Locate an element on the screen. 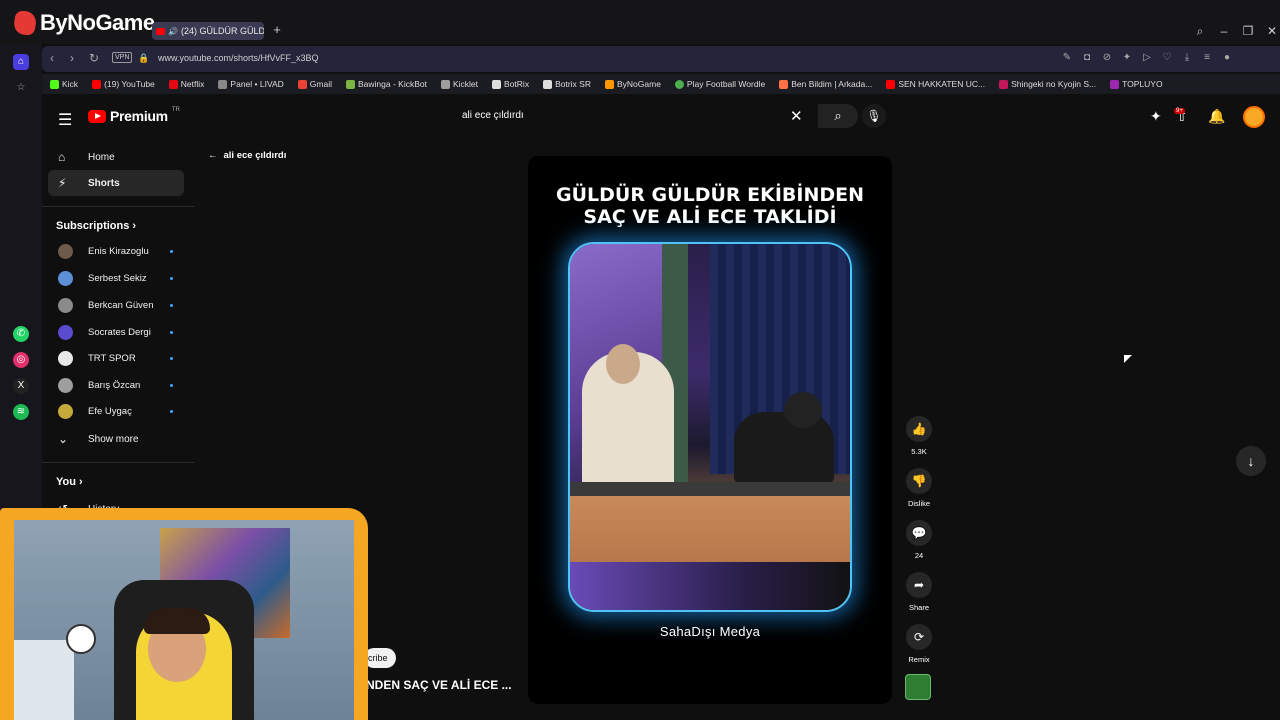 This screenshot has width=1280, height=720. subscription-item: Berkcan Güven is located at coordinates (116, 306).